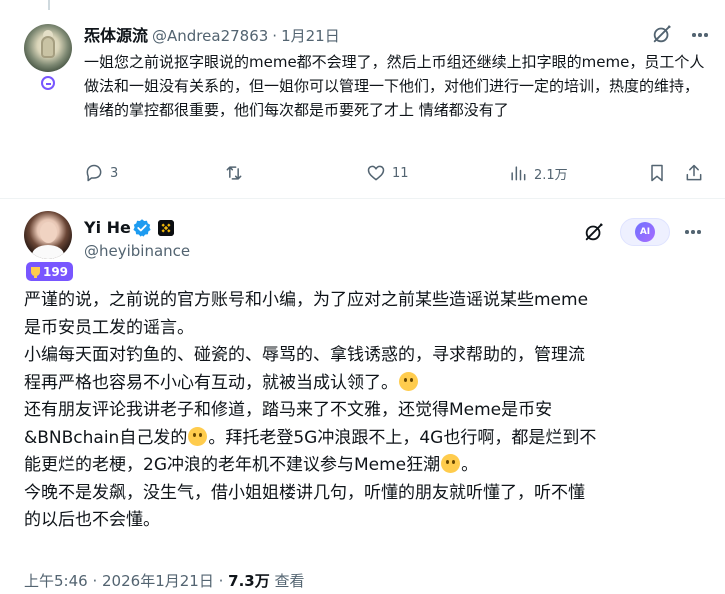 Image resolution: width=725 pixels, height=594 pixels. I want to click on post-date: 1月21日, so click(310, 35).